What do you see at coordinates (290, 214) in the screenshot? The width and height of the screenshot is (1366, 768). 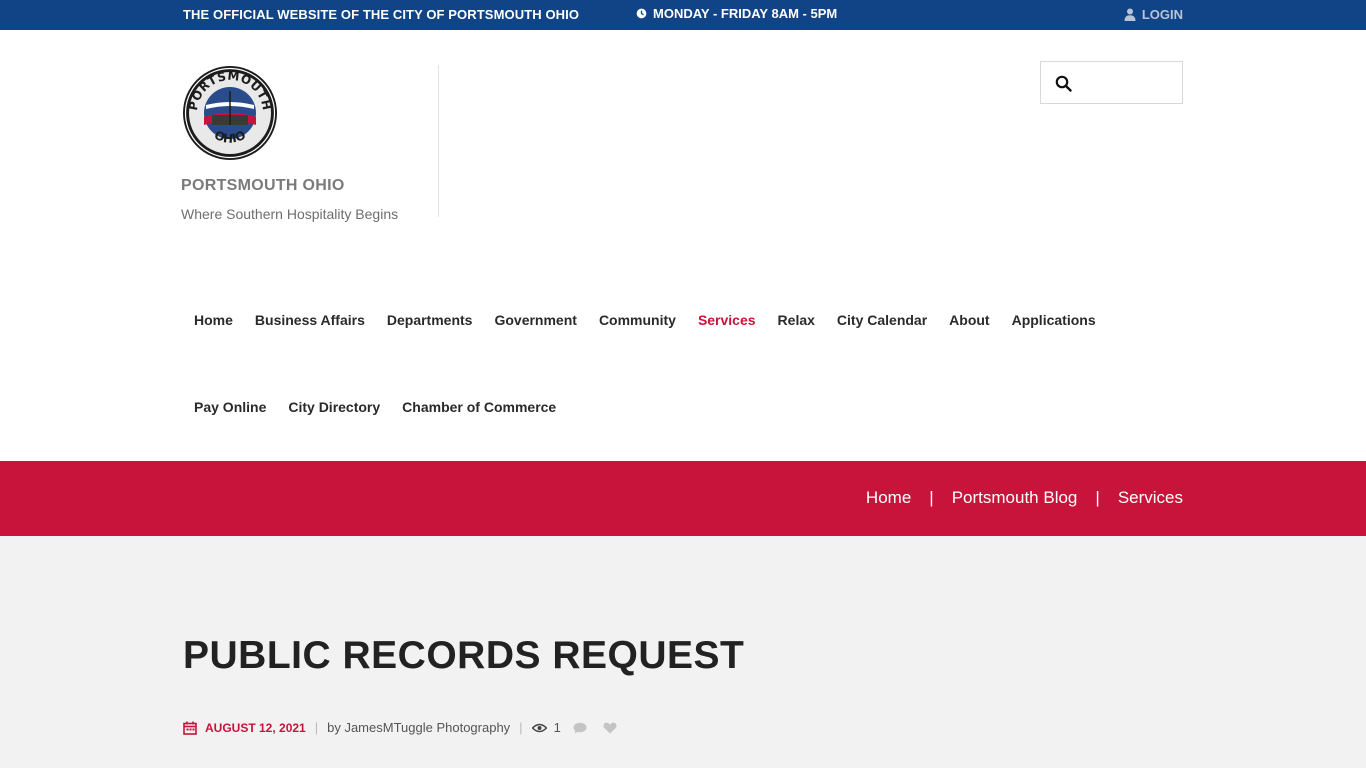 I see `site-tagline: Where Southern Hospitality Begins` at bounding box center [290, 214].